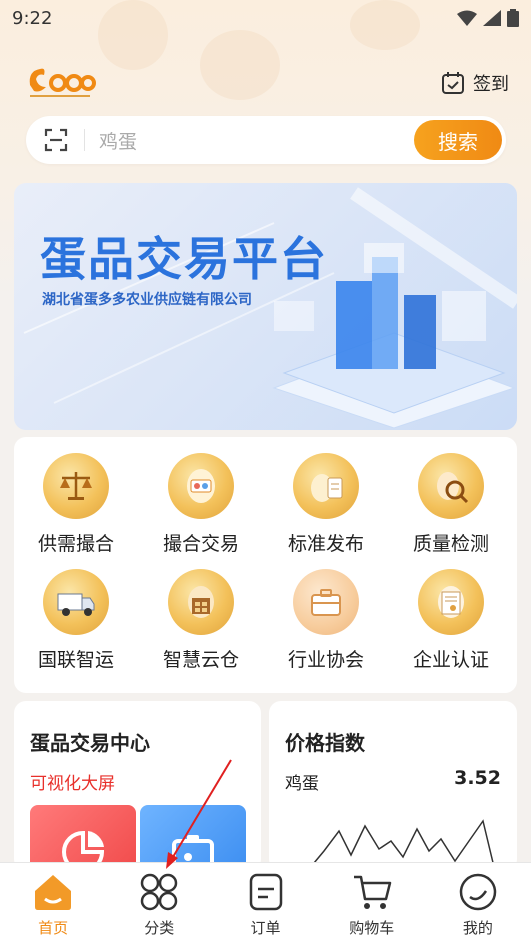 This screenshot has height=944, width=531. I want to click on tab-label: 购物车, so click(372, 928).